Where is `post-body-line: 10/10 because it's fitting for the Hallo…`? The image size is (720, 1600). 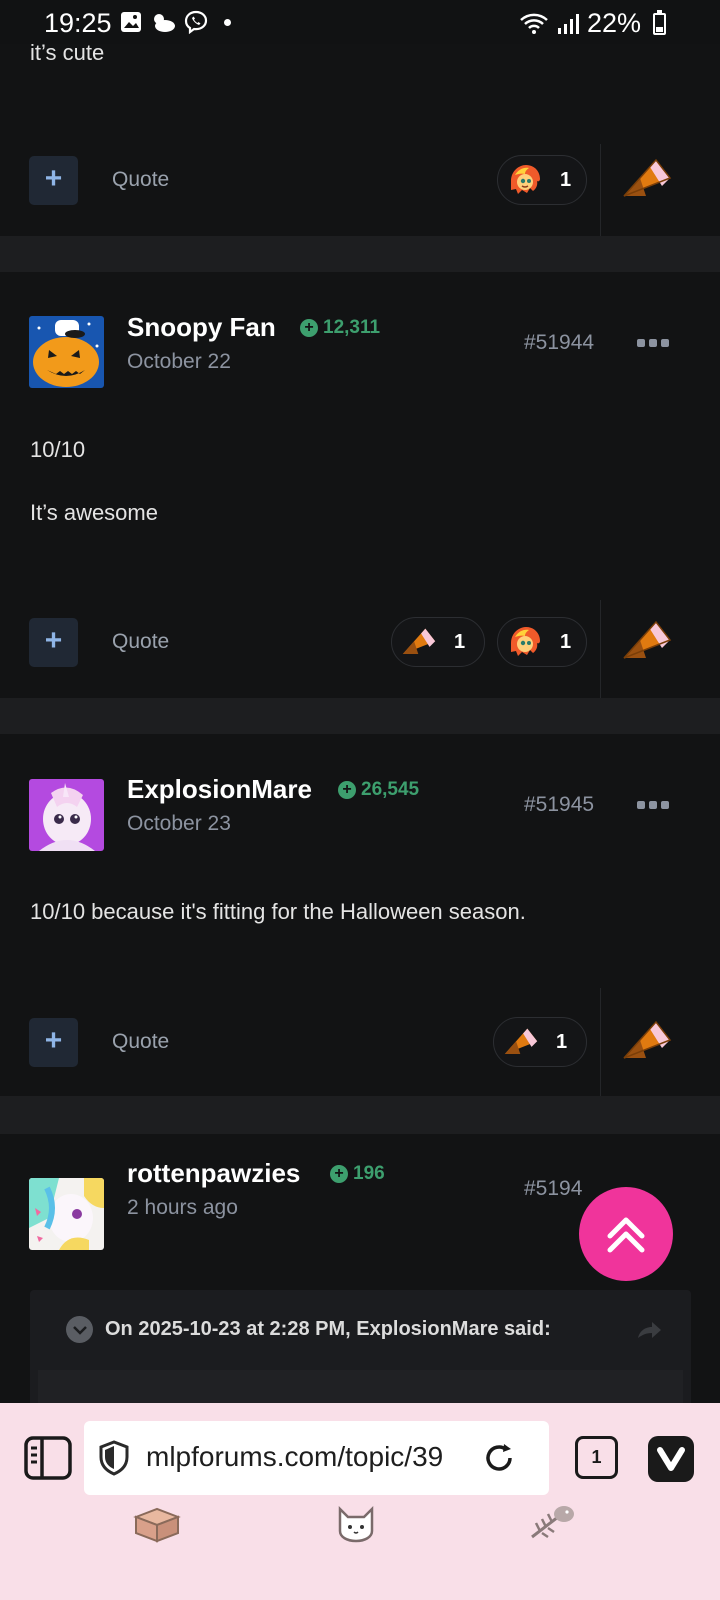
post-body-line: 10/10 because it's fitting for the Hallo… is located at coordinates (278, 911).